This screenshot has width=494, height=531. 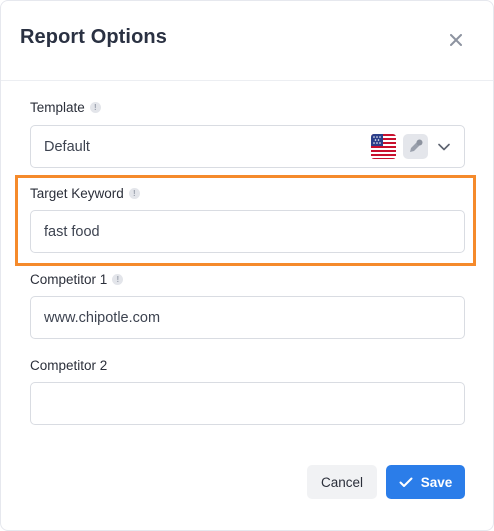 I want to click on template-value: Default, so click(x=67, y=146).